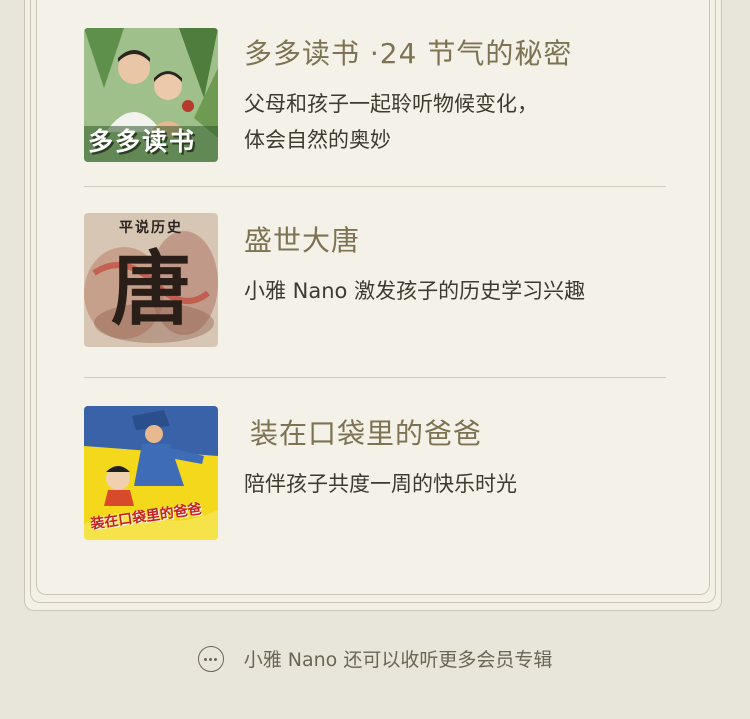  What do you see at coordinates (210, 658) in the screenshot?
I see `more-dots-icon` at bounding box center [210, 658].